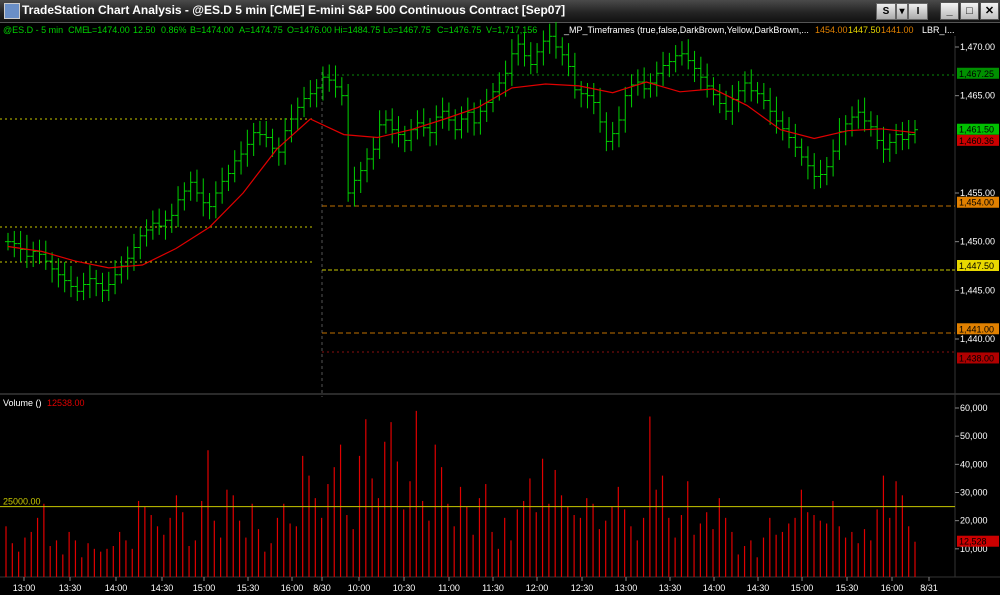 This screenshot has width=1000, height=595. What do you see at coordinates (144, 30) in the screenshot?
I see `header-change: 12.50` at bounding box center [144, 30].